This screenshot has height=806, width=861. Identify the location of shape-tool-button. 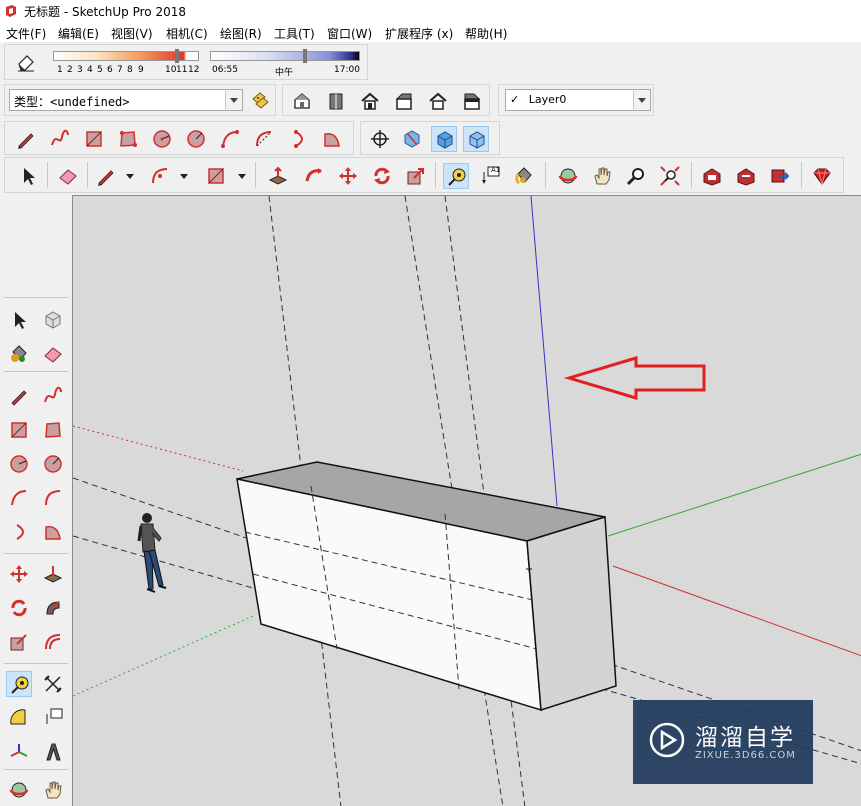
(216, 176).